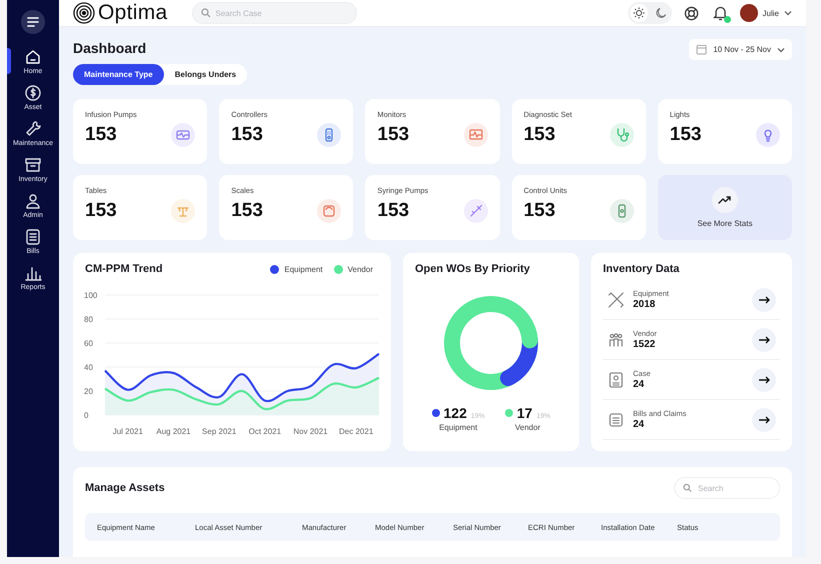 Image resolution: width=821 pixels, height=564 pixels. Describe the element at coordinates (88, 343) in the screenshot. I see `y-tick-label: 60` at that location.